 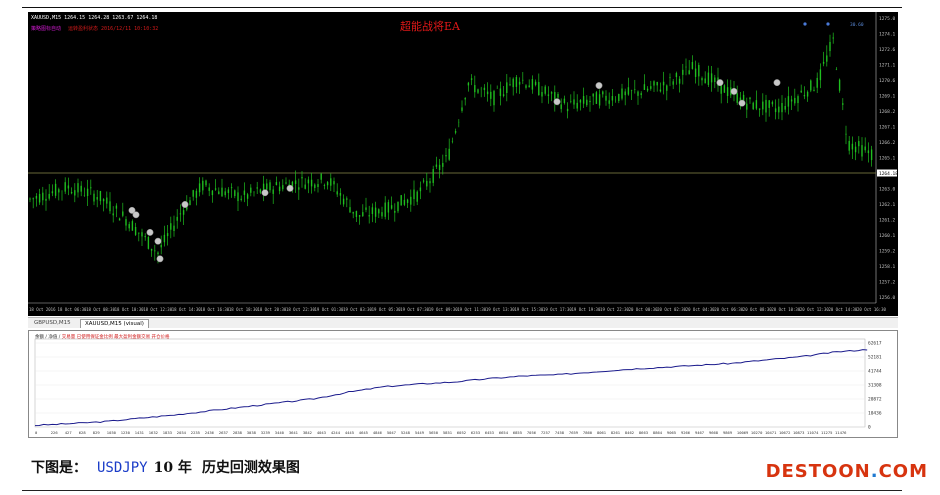 What do you see at coordinates (813, 432) in the screenshot?
I see `graph-x-label: 11074` at bounding box center [813, 432].